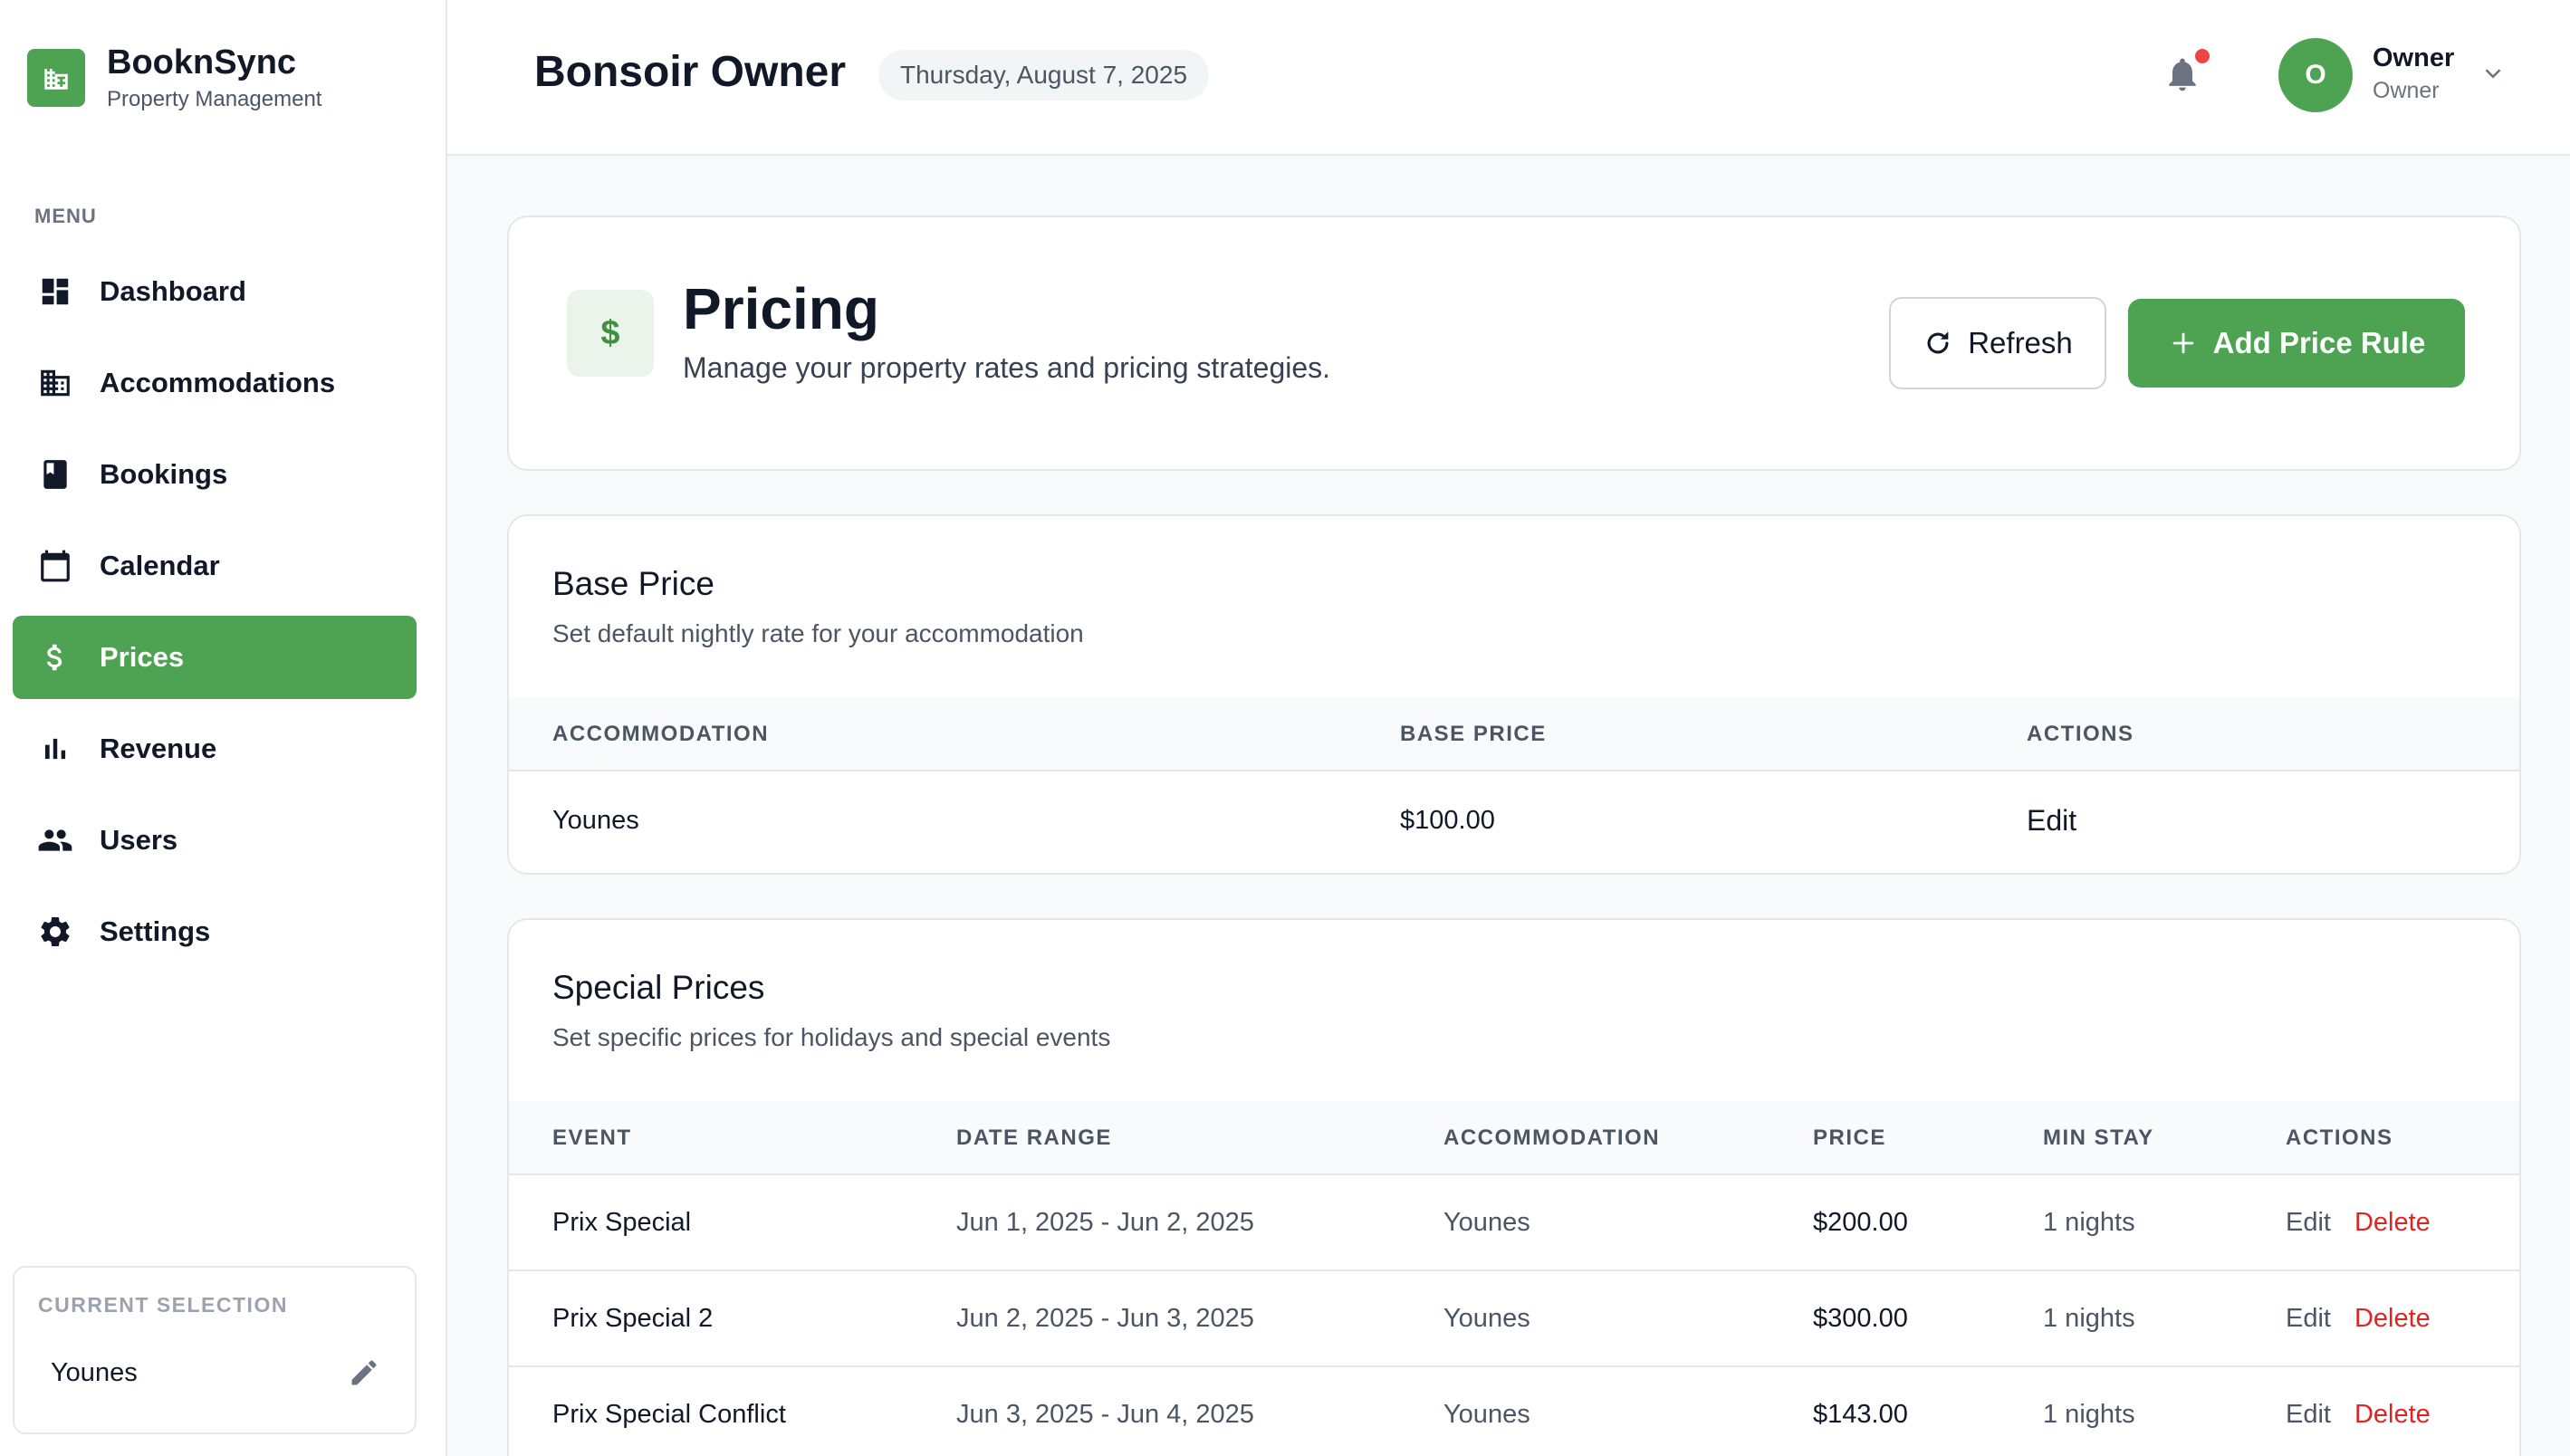 The width and height of the screenshot is (2570, 1456). Describe the element at coordinates (669, 1414) in the screenshot. I see `event-cell: Prix Special Conflict` at that location.